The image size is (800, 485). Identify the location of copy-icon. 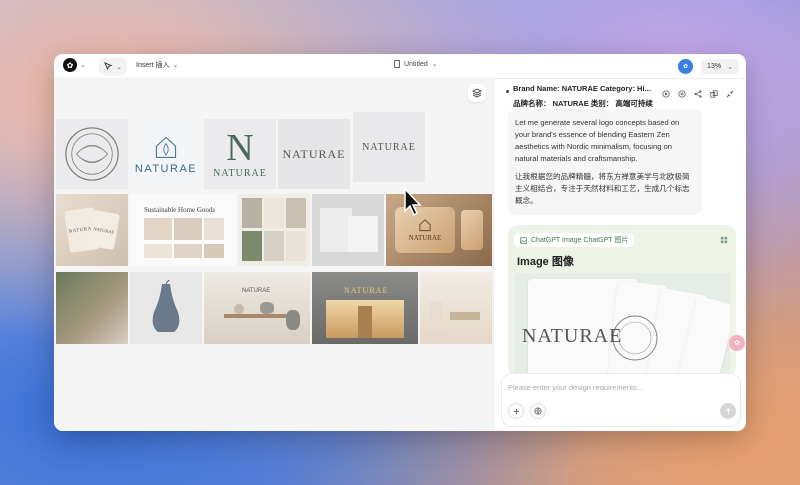
(714, 94).